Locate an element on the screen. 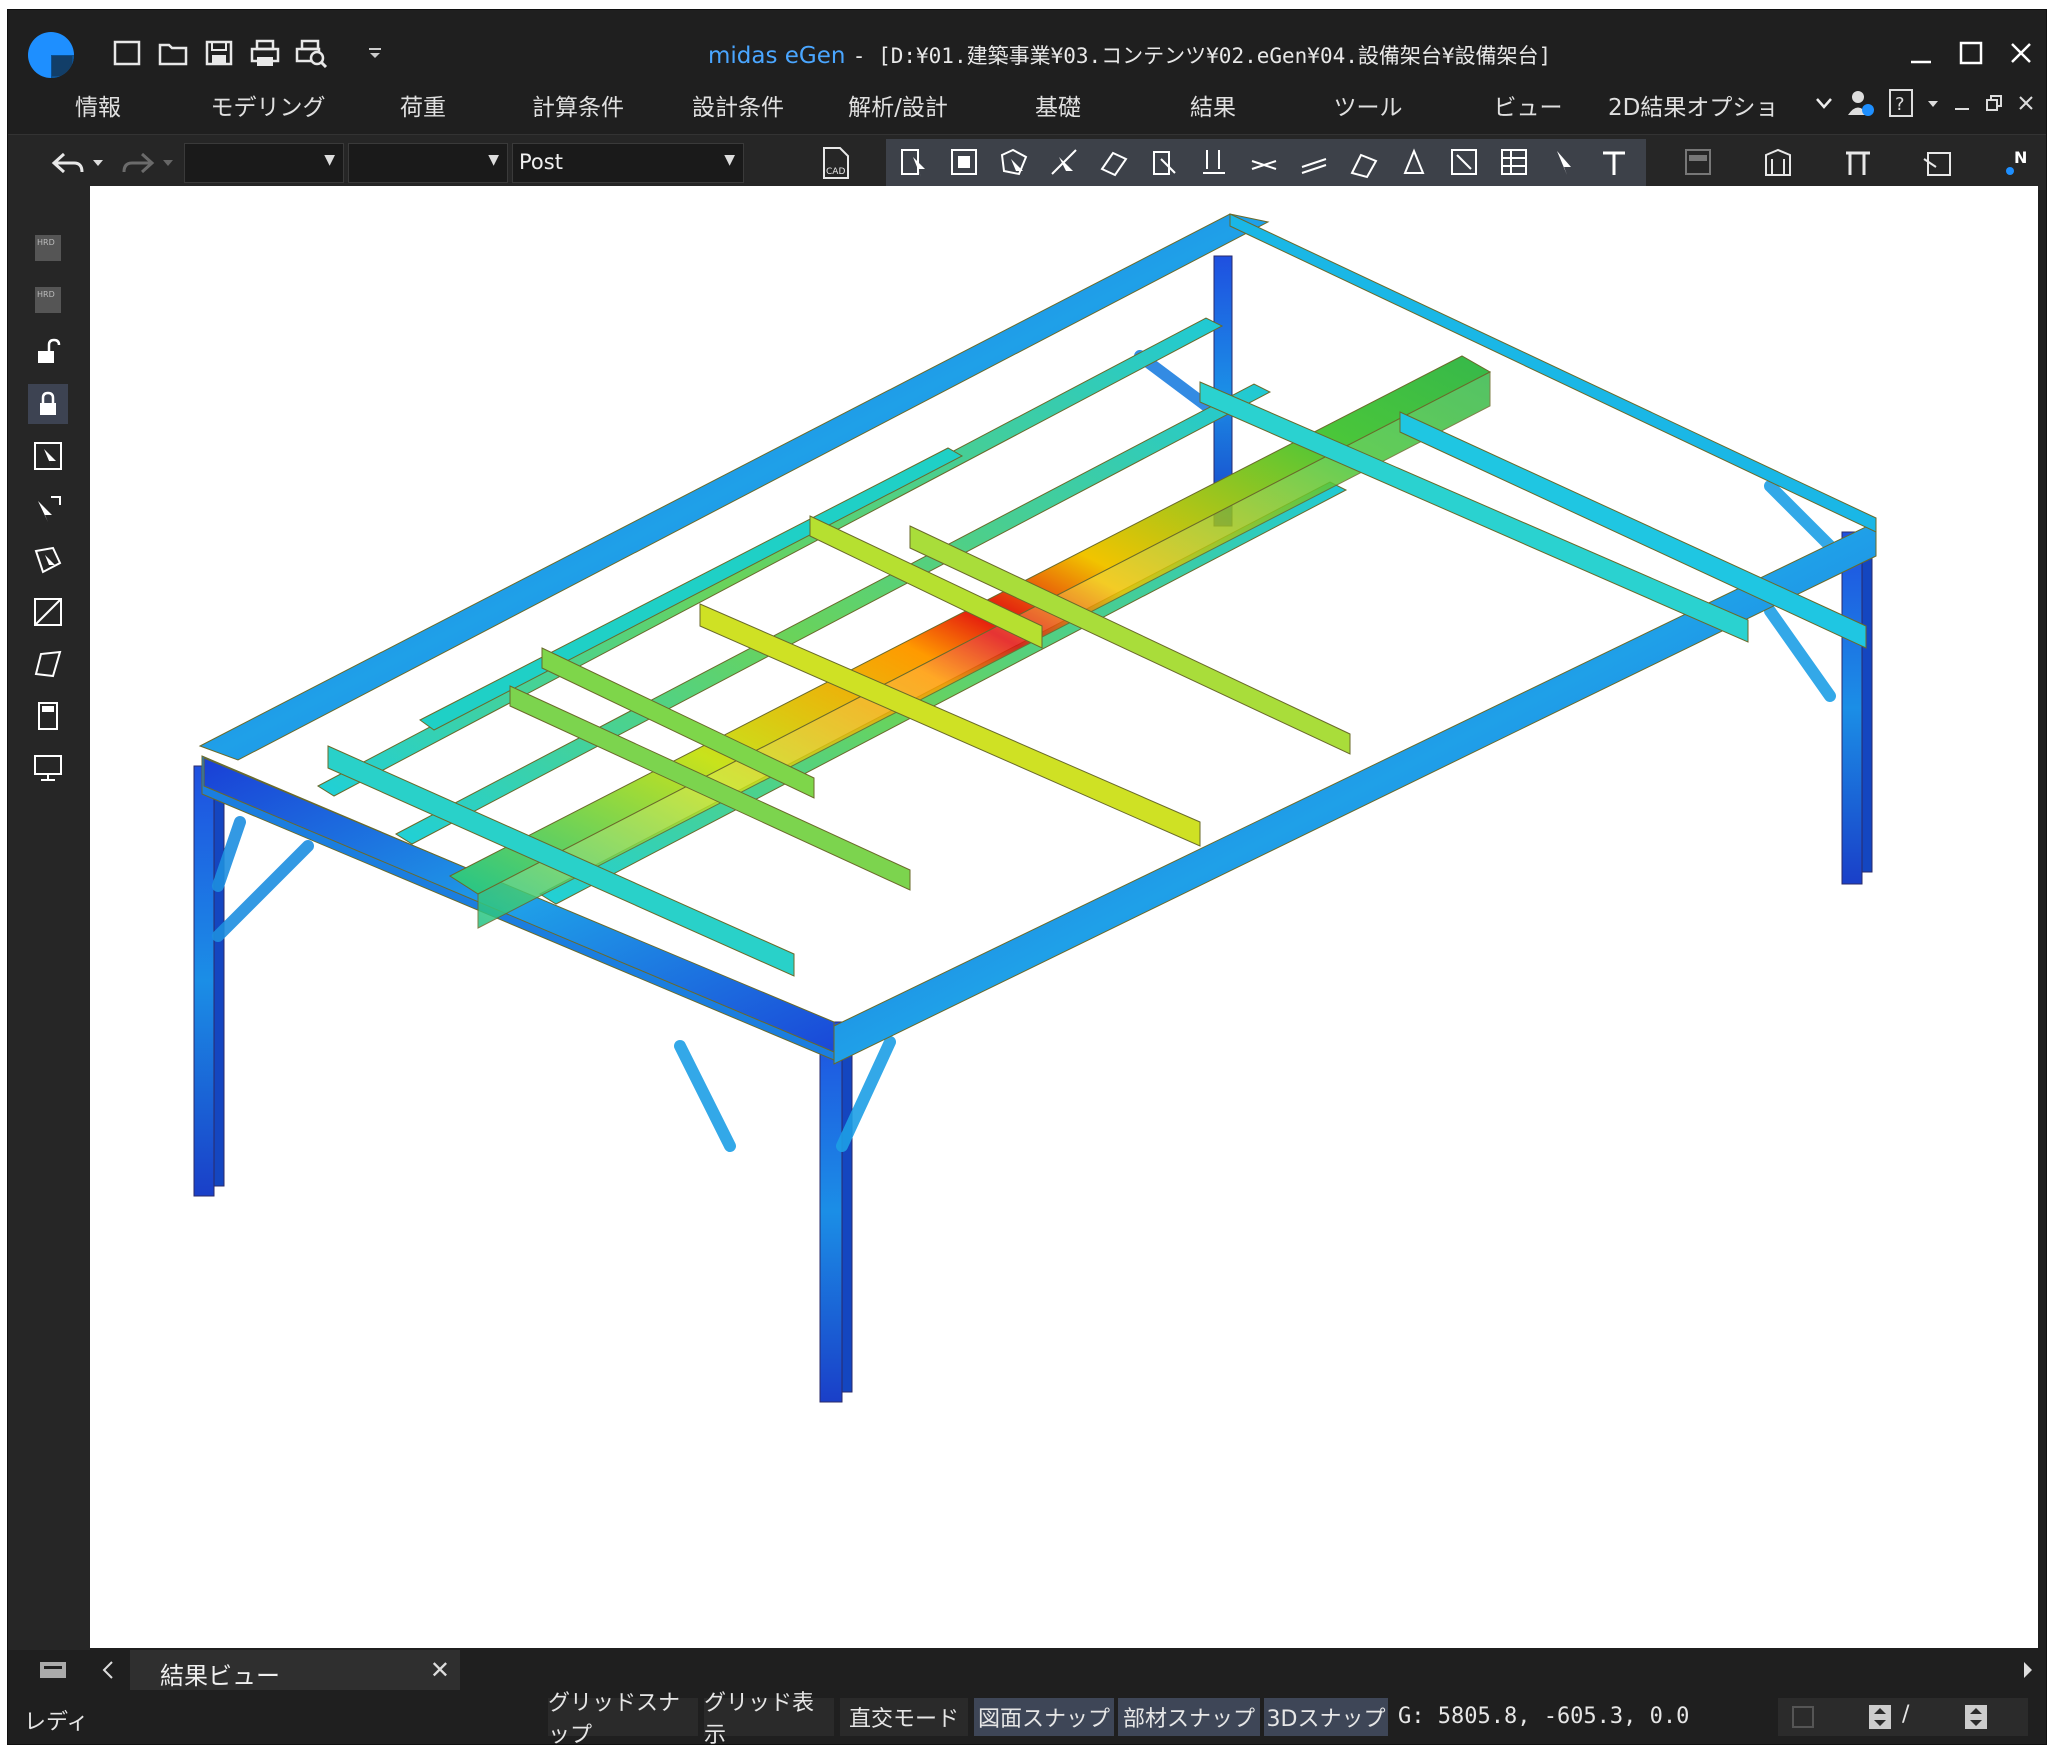  tab-label: 結果ビュー is located at coordinates (220, 1676).